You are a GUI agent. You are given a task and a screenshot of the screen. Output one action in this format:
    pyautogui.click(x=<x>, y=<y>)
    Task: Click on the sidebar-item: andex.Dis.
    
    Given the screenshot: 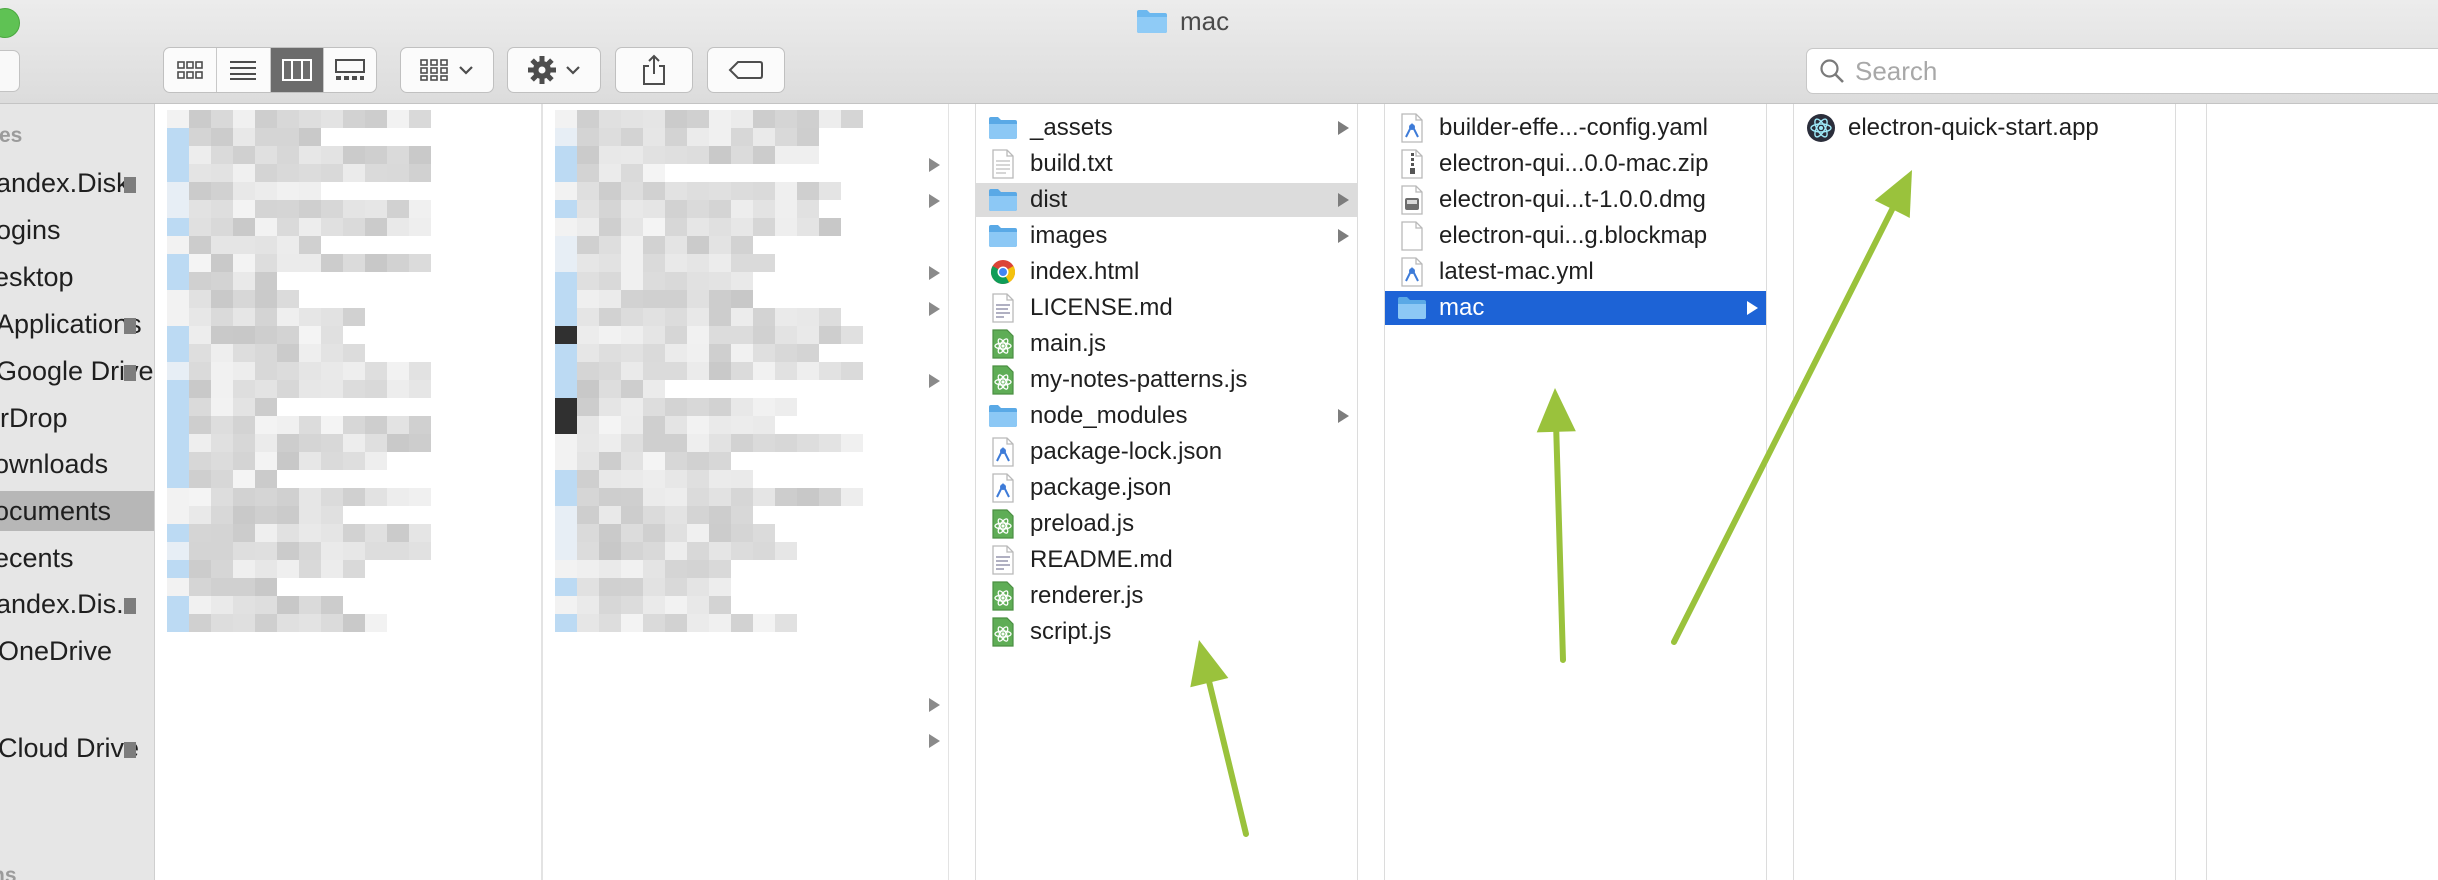 What is the action you would take?
    pyautogui.click(x=77, y=604)
    